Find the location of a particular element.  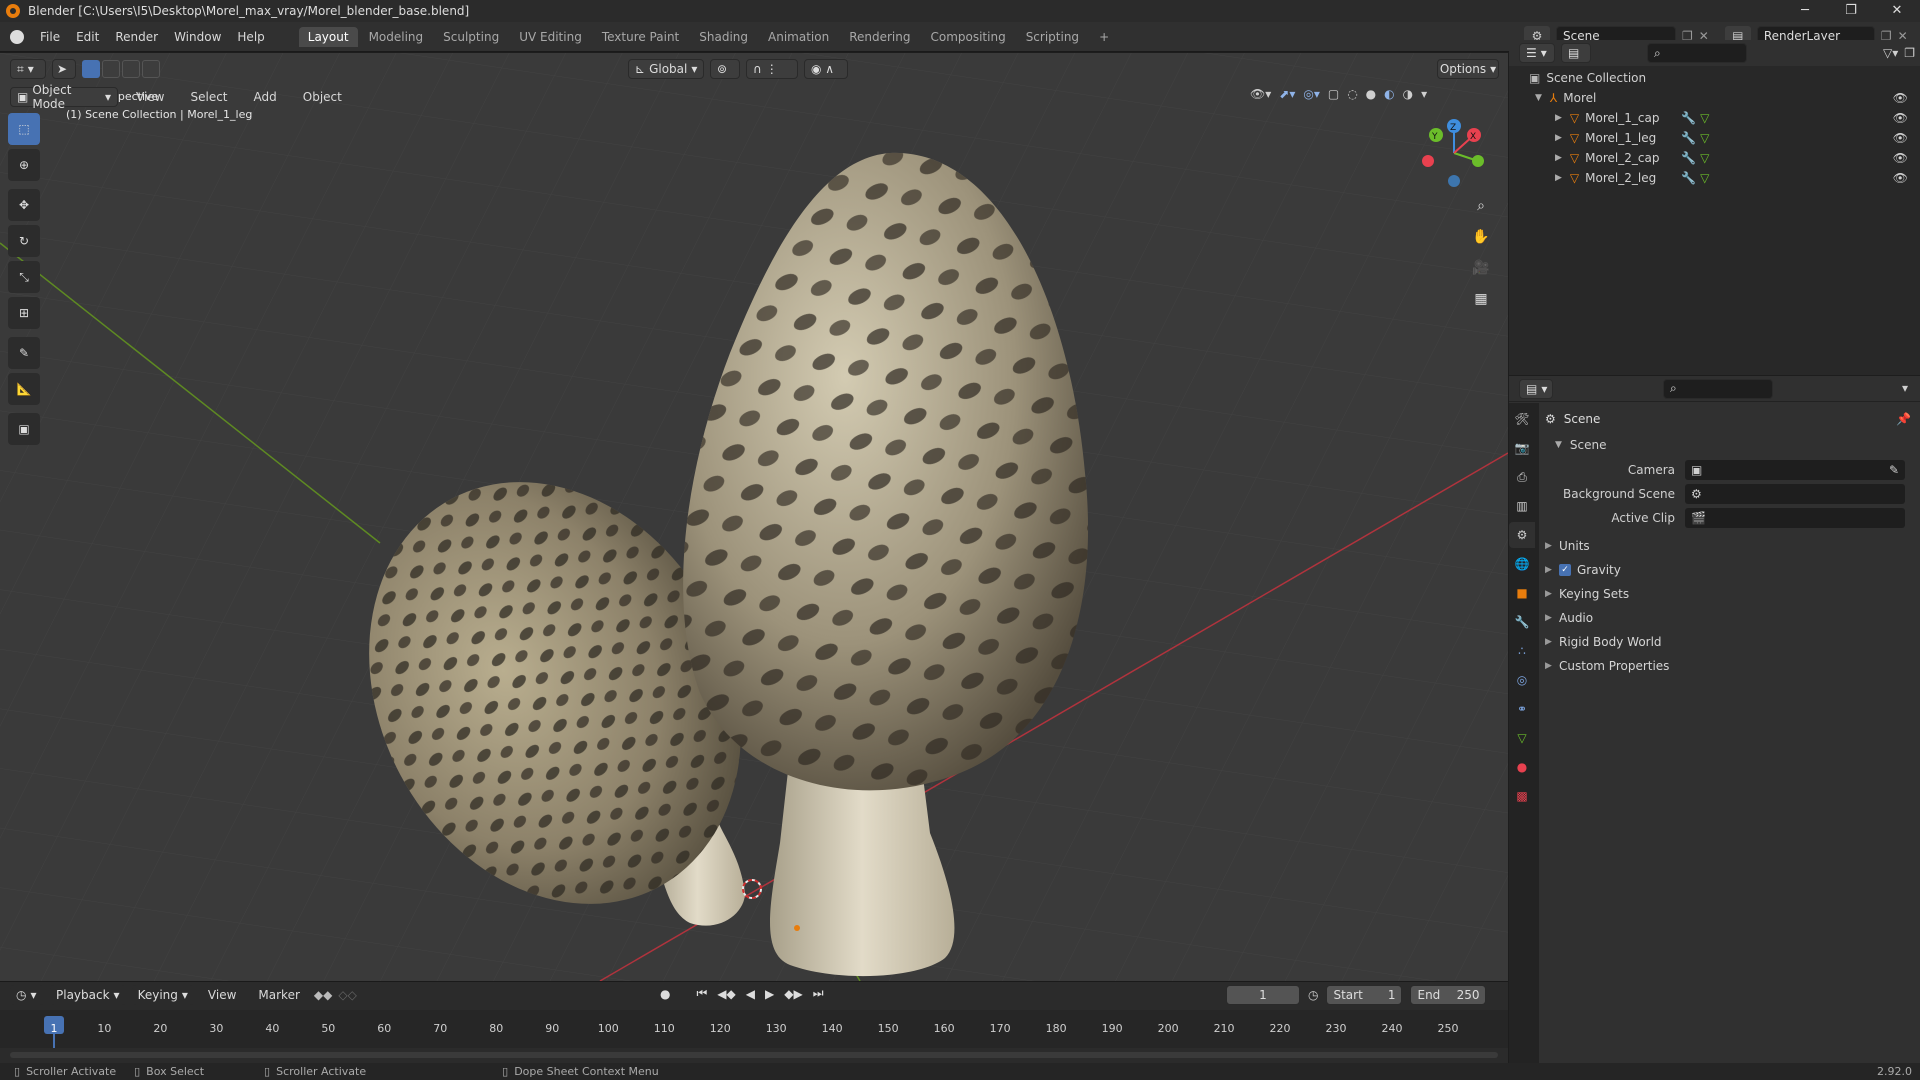

jump-start-icon: ⏮ is located at coordinates (701, 993).